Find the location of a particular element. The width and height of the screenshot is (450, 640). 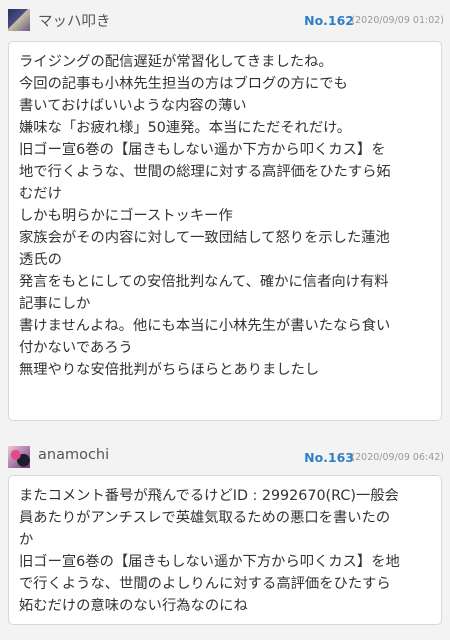

comment-date: (2020/09/09 06:42) is located at coordinates (397, 457).